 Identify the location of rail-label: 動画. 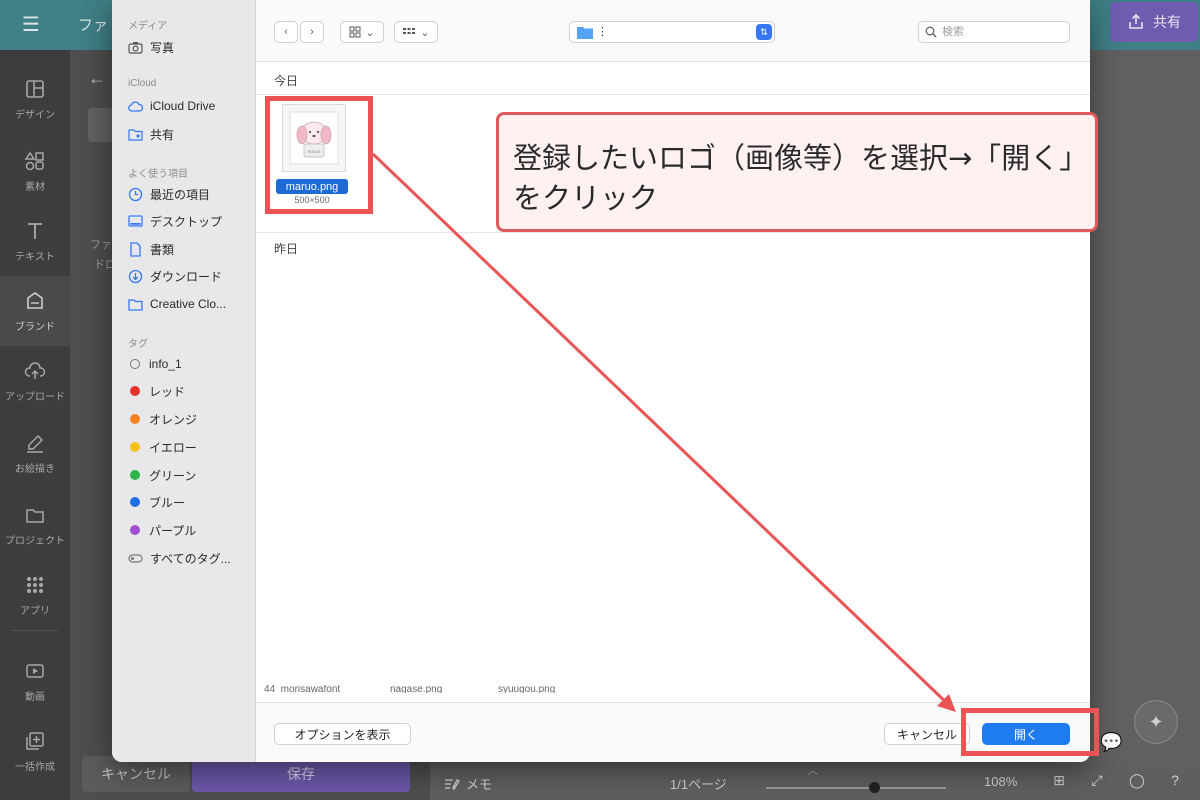
(35, 697).